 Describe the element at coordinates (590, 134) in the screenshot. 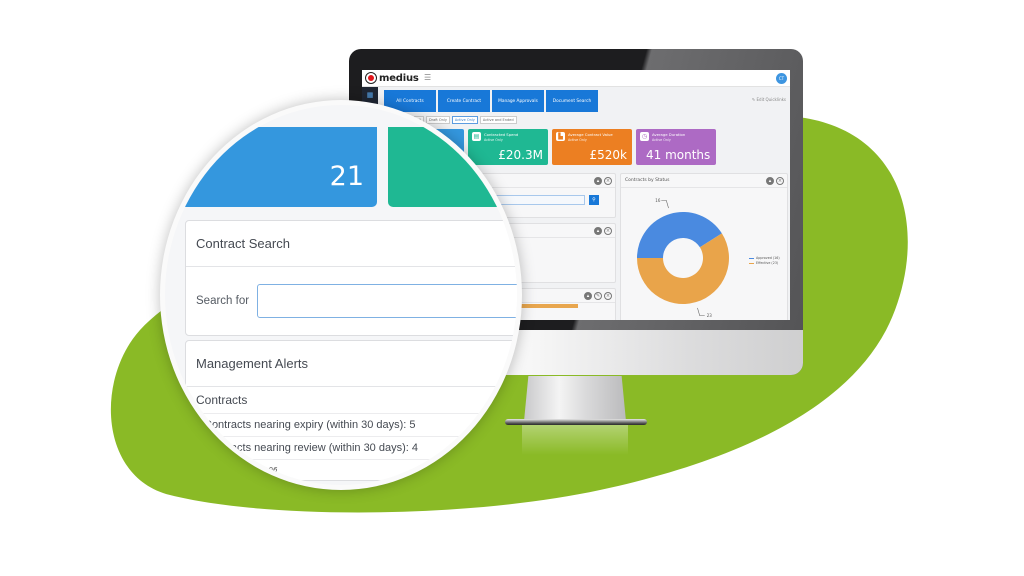

I see `tile-title: Average Contract Value` at that location.